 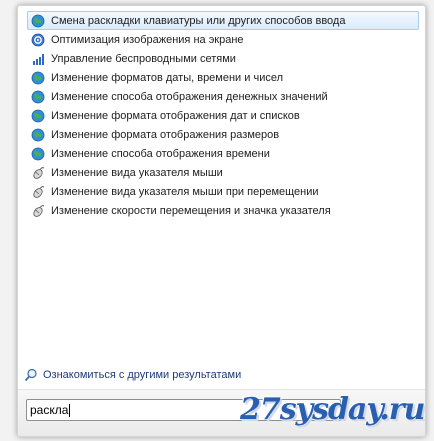 I want to click on result-wireless-networks: Управление беспроводными сетями, so click(x=223, y=58).